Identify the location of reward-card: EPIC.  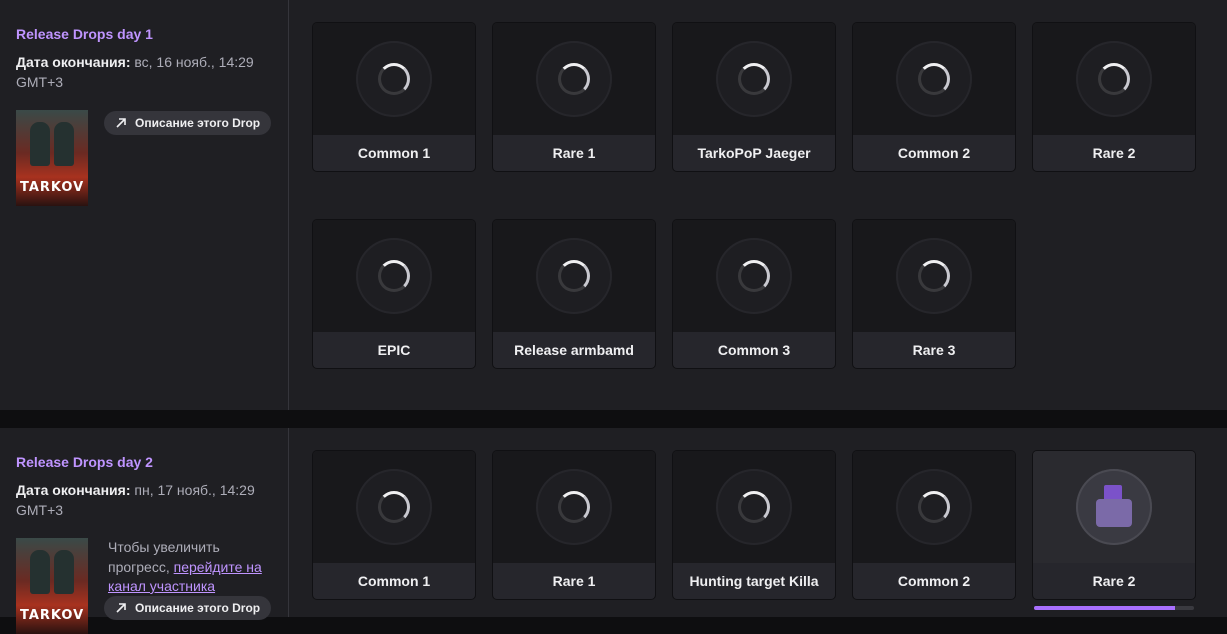
(394, 294).